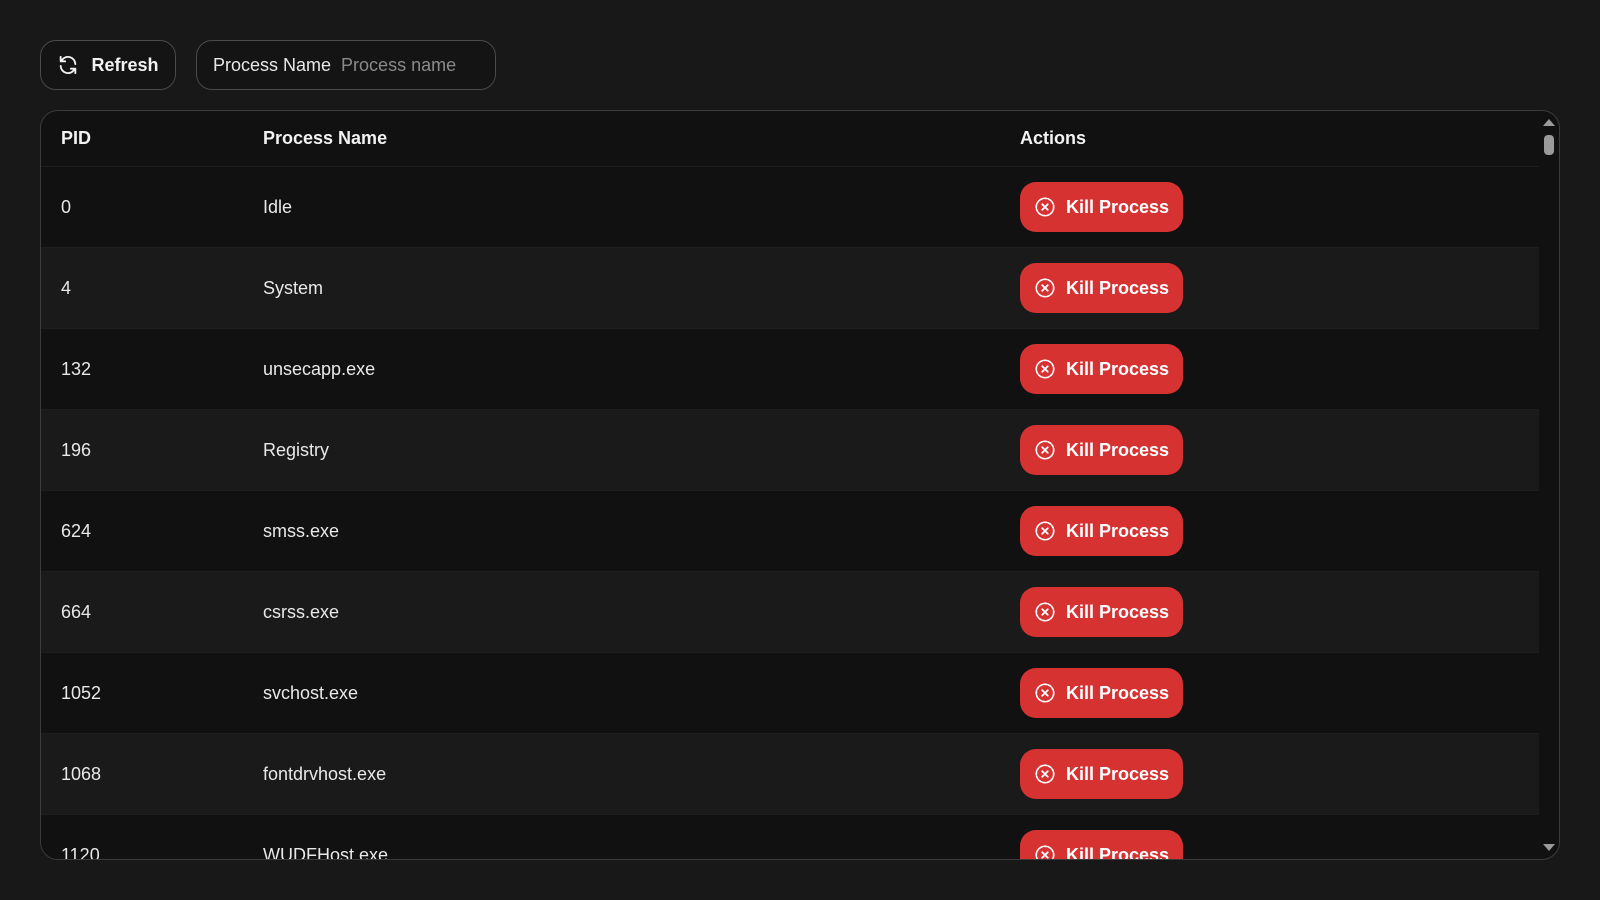 The height and width of the screenshot is (900, 1600). What do you see at coordinates (76, 449) in the screenshot?
I see `pid-cell: 196` at bounding box center [76, 449].